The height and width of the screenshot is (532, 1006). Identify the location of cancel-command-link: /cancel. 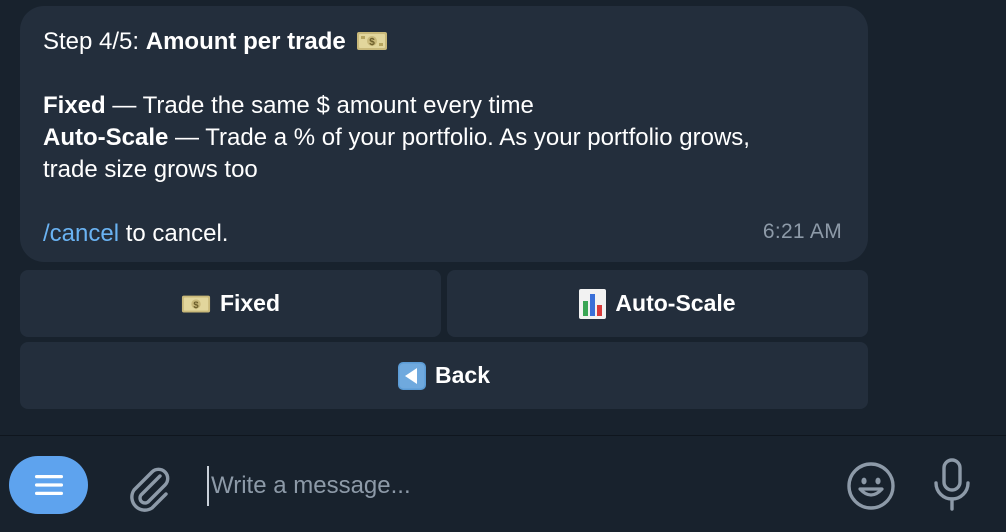
(81, 233).